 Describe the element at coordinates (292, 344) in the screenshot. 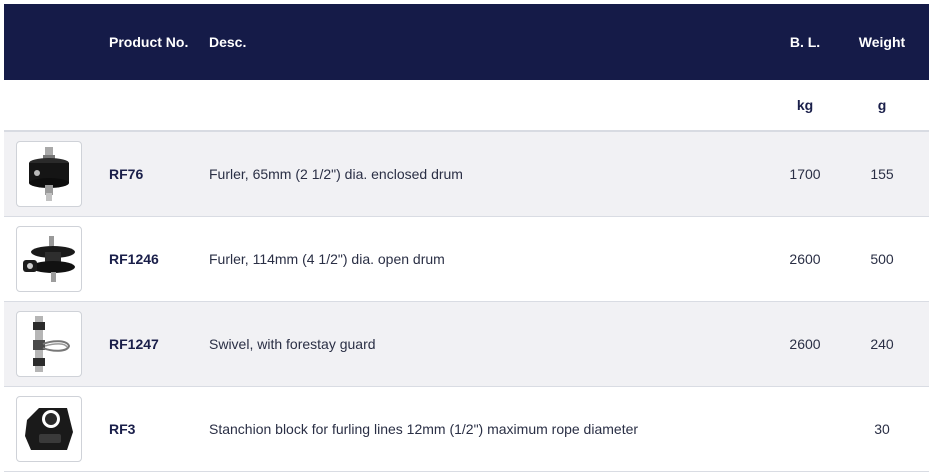

I see `product-description: Swivel, with forestay guard` at that location.